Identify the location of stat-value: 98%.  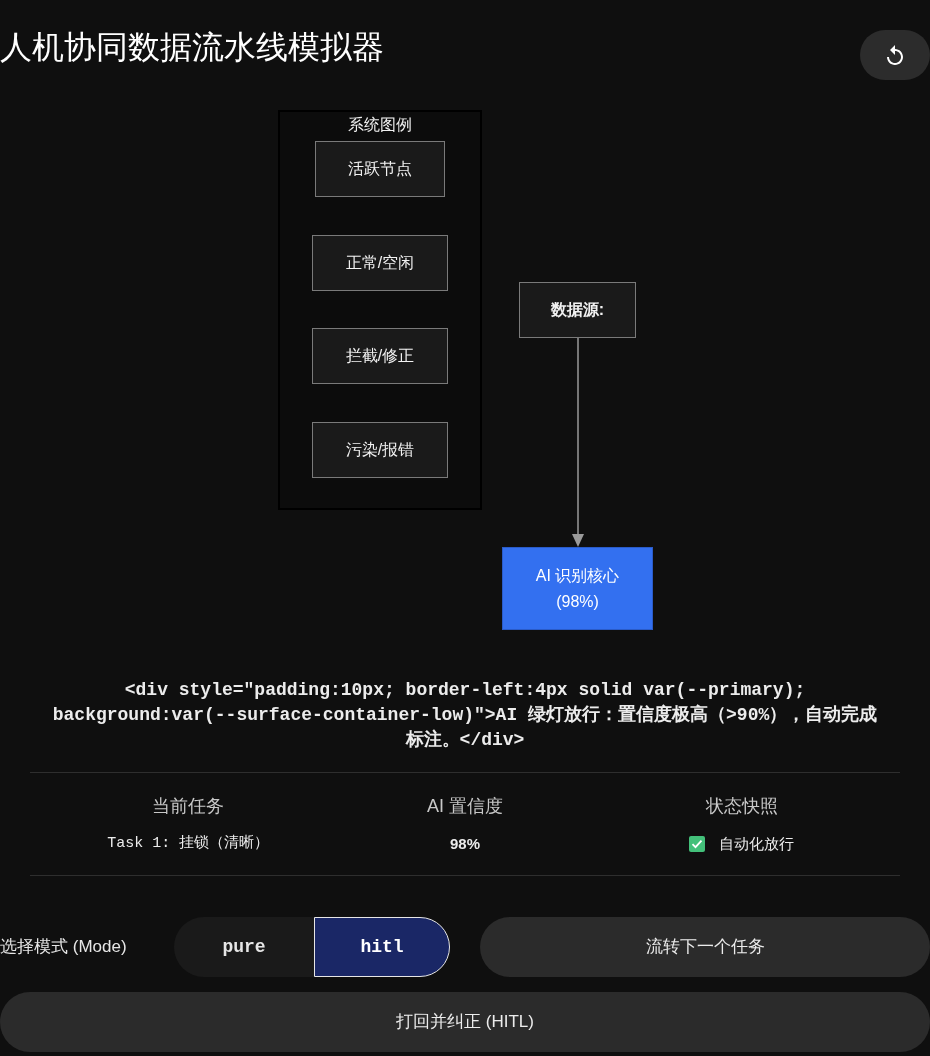
(464, 844).